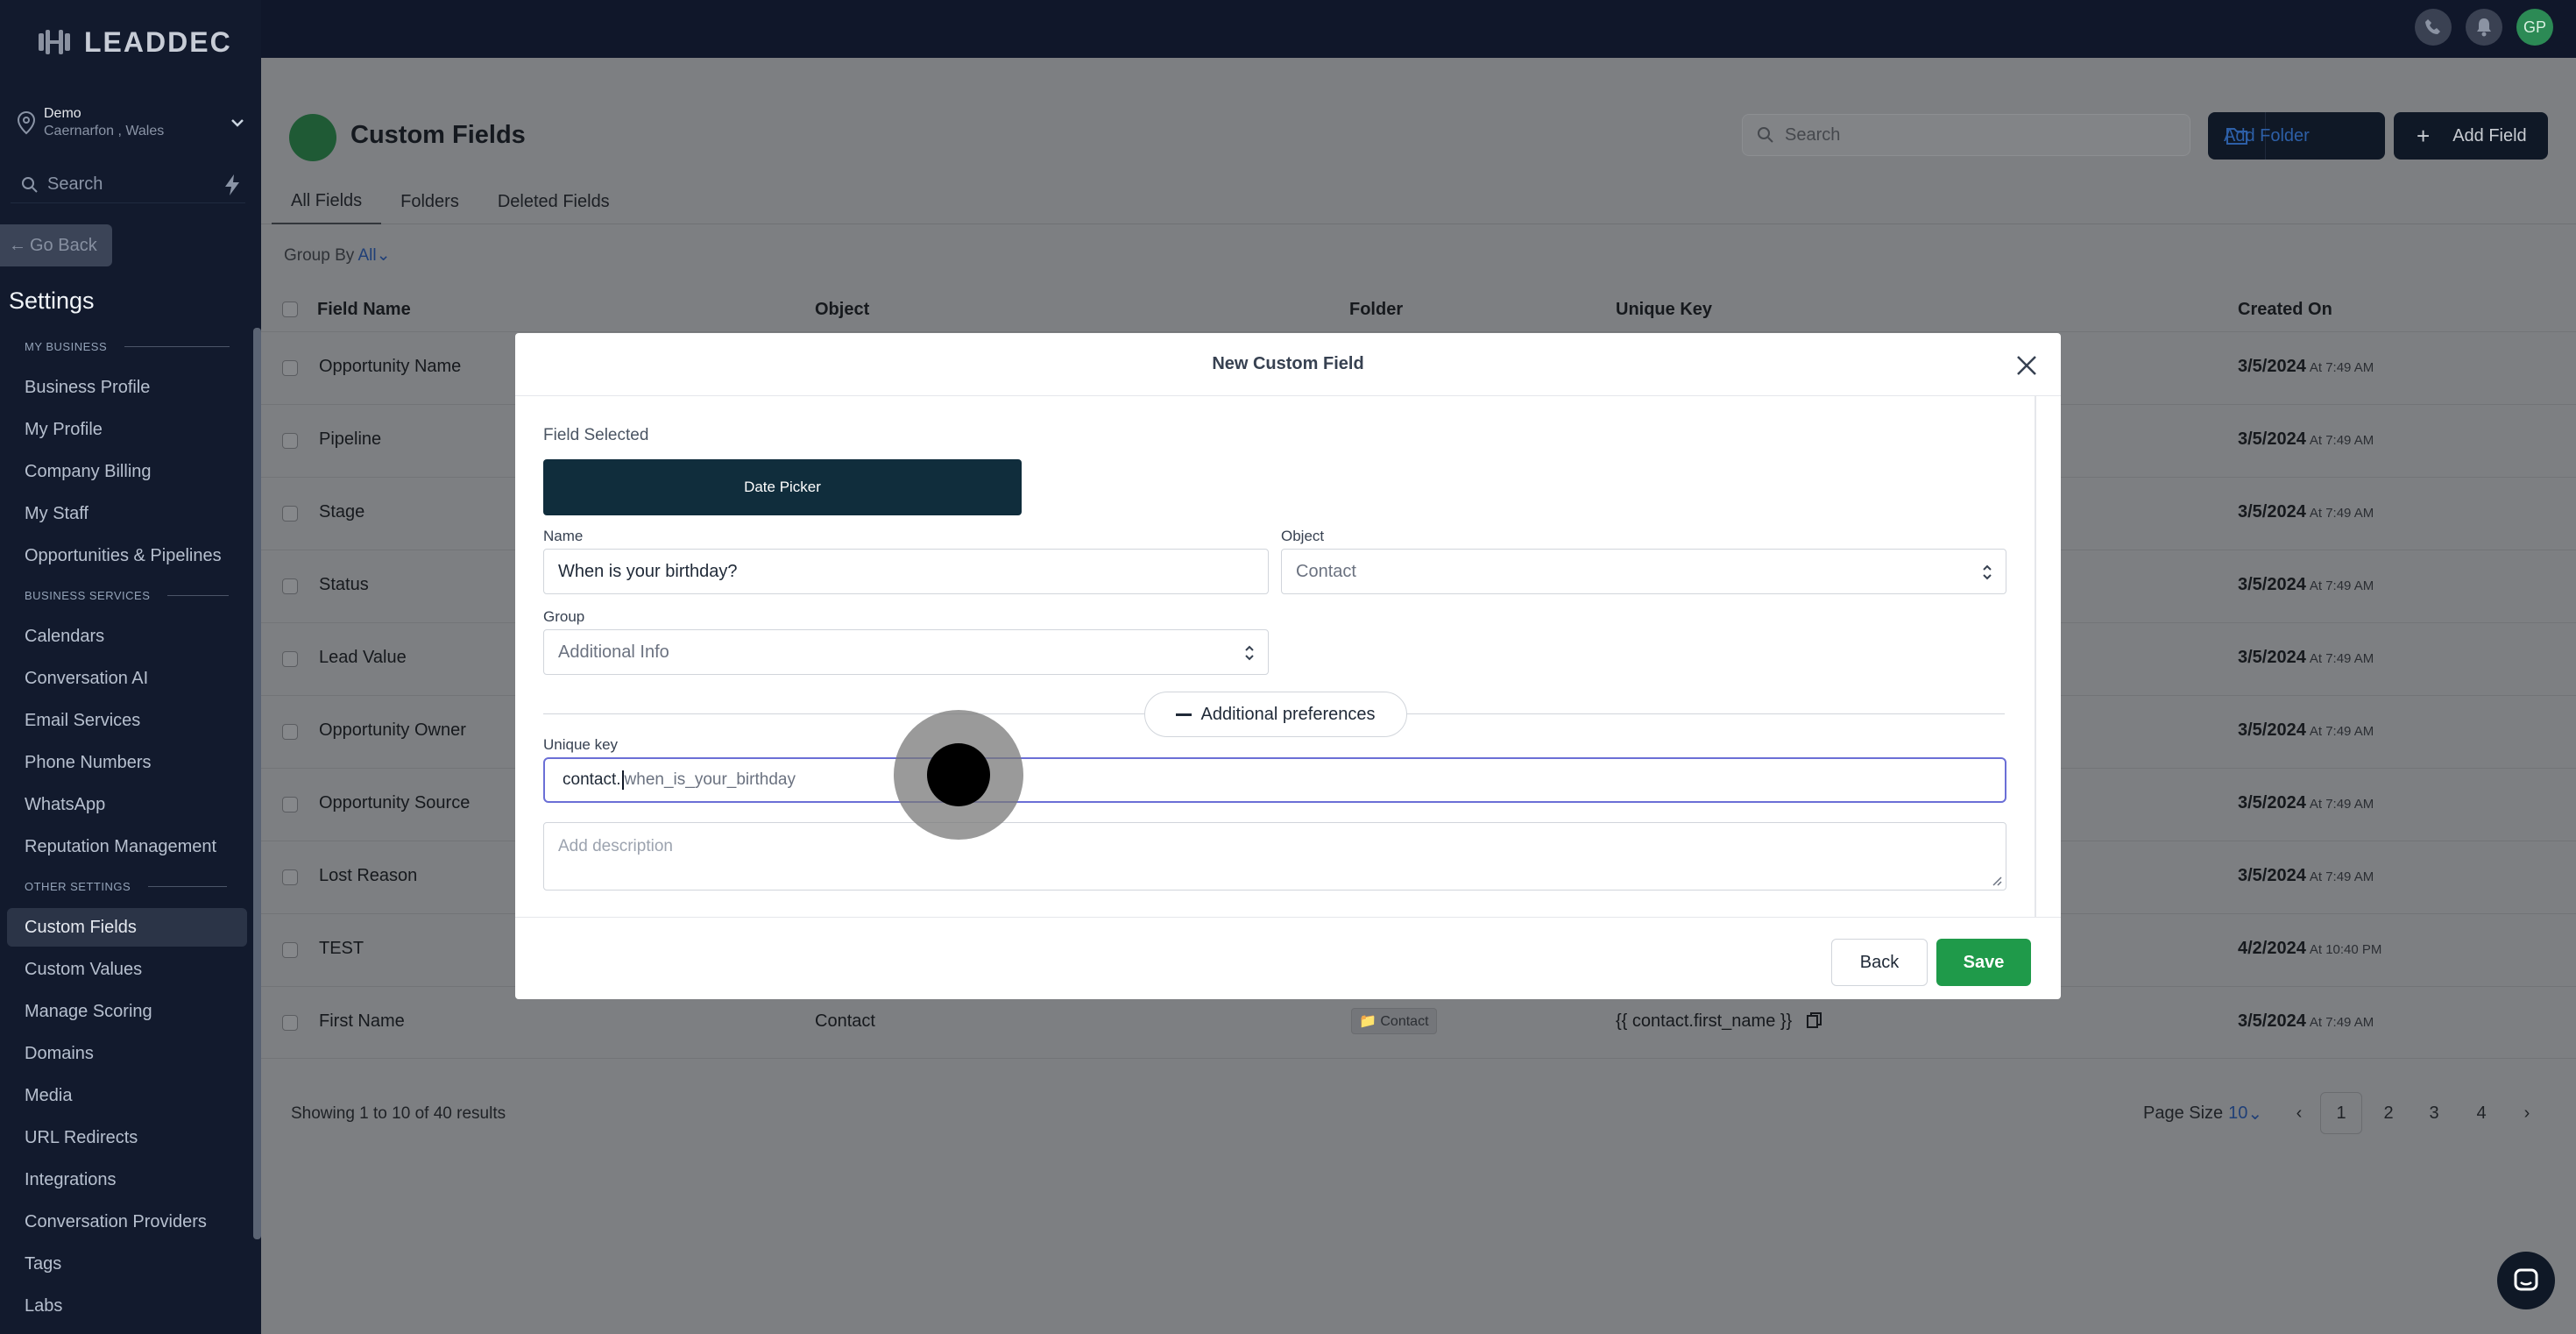 The image size is (2576, 1334). I want to click on add-folder-button: Add Folder, so click(2296, 136).